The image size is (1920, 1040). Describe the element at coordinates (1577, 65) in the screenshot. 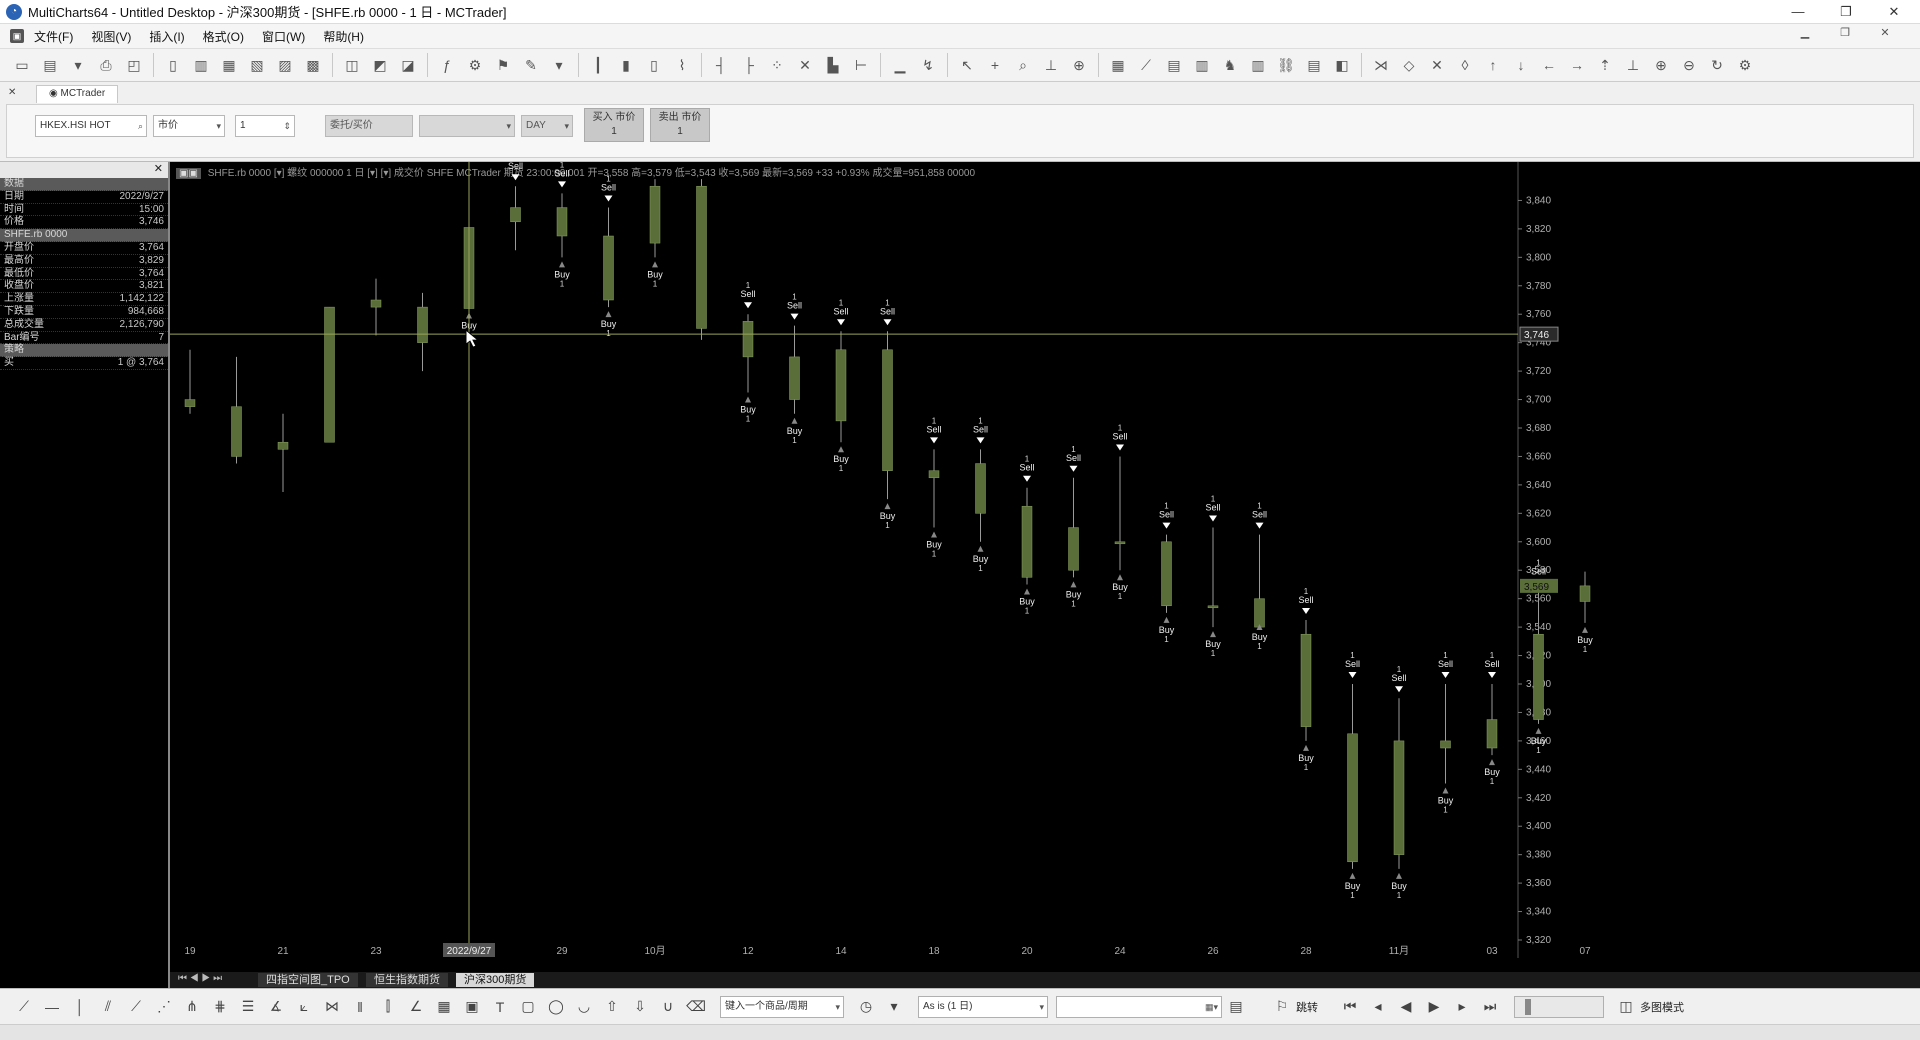

I see `arrow-right-icon: →` at that location.